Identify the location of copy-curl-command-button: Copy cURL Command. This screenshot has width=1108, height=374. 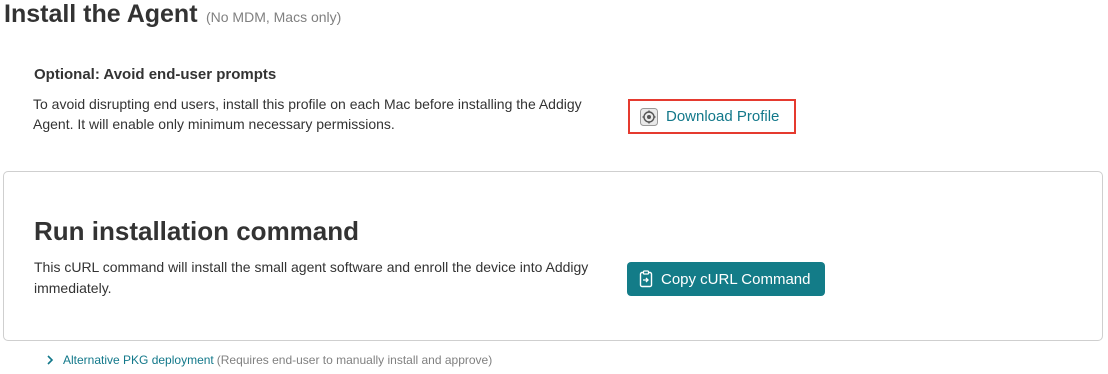
(726, 279).